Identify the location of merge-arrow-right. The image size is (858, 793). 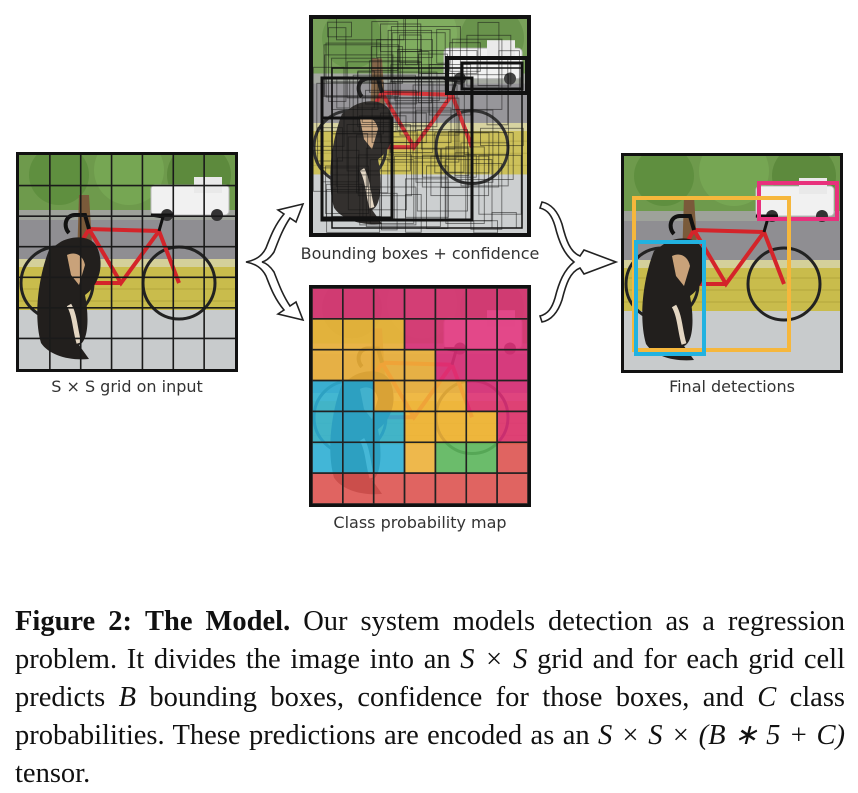
(578, 262).